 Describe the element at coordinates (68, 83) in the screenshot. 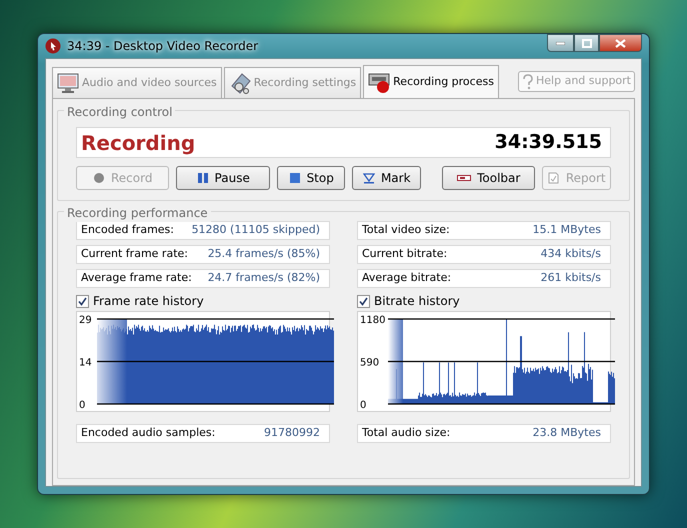

I see `monitor-icon` at that location.